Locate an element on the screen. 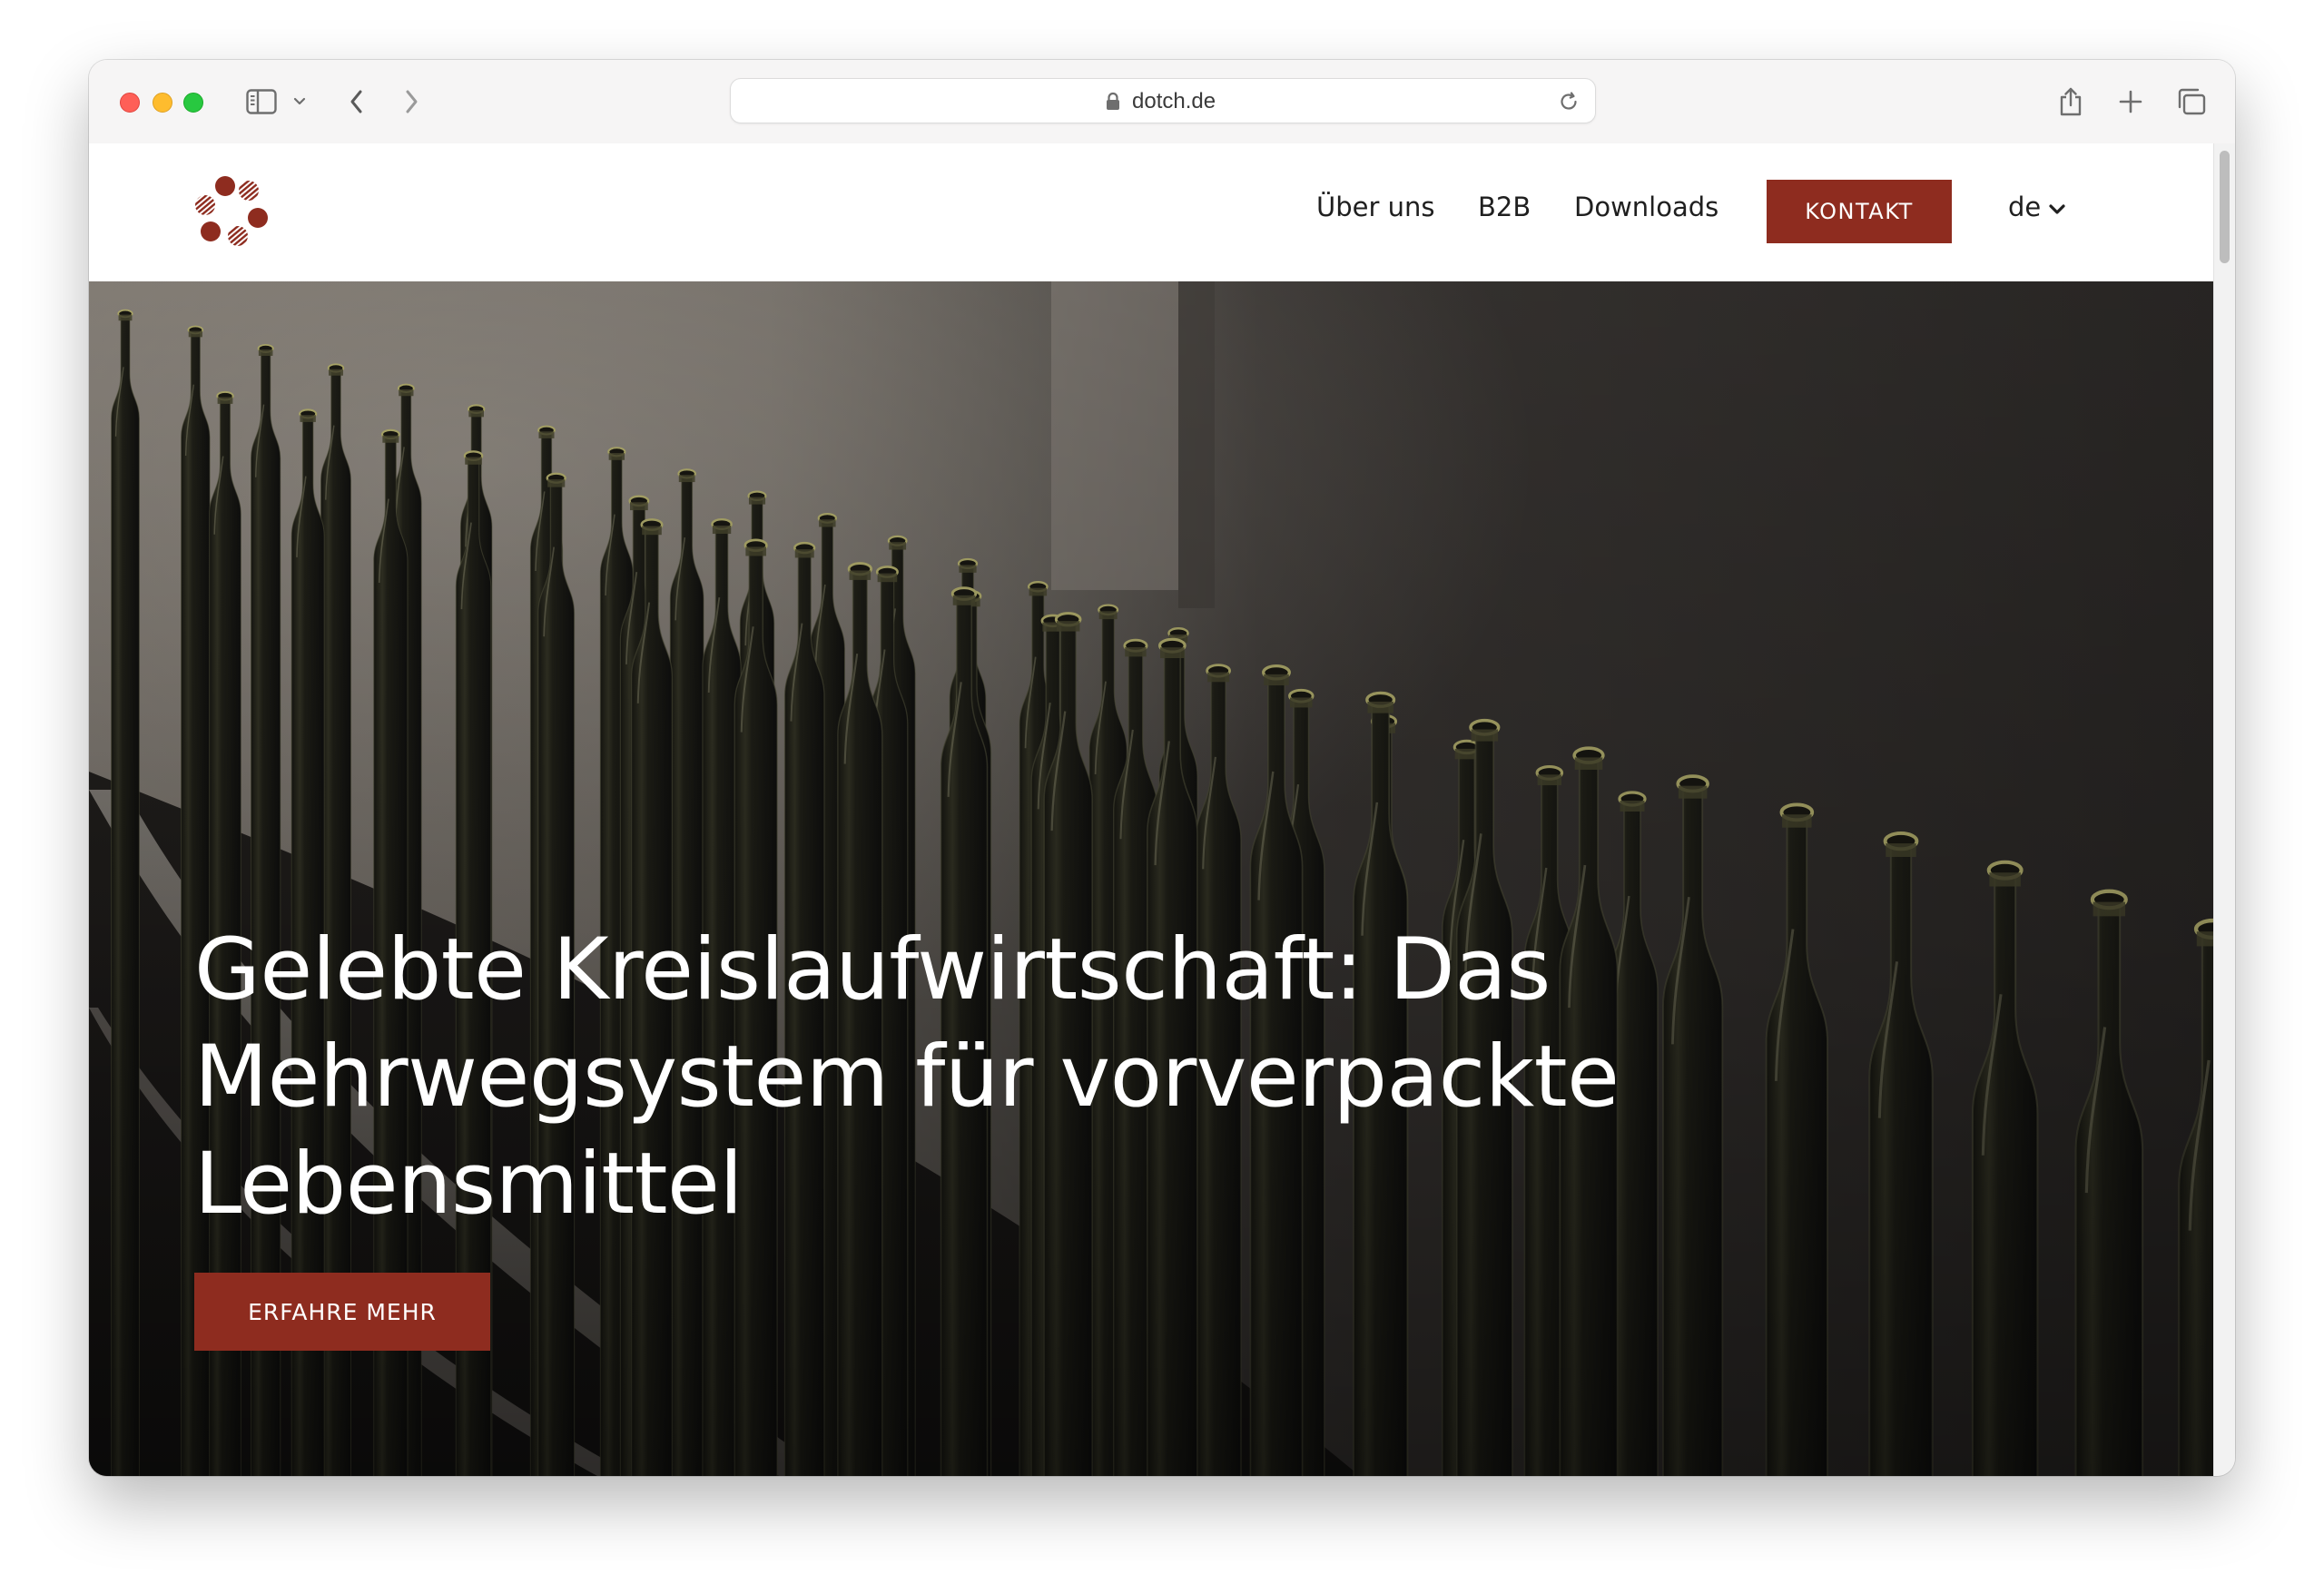 This screenshot has width=2324, height=1594. address-bar: dotch.de is located at coordinates (1163, 101).